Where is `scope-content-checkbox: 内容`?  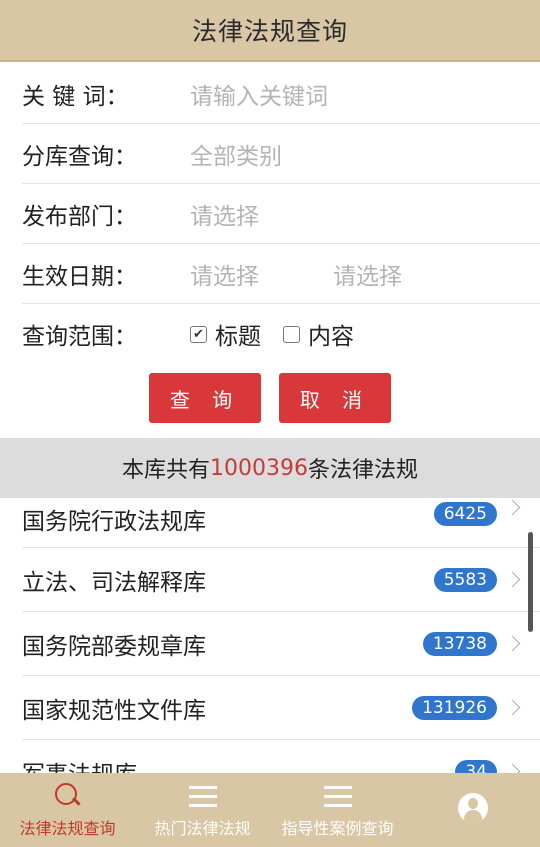
scope-content-checkbox: 内容 is located at coordinates (318, 334).